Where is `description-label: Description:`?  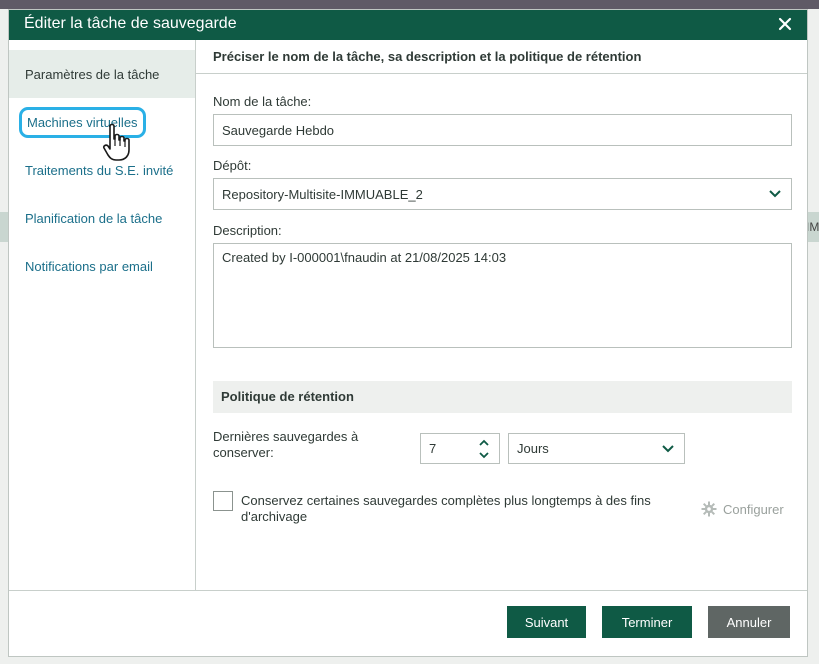
description-label: Description: is located at coordinates (247, 230).